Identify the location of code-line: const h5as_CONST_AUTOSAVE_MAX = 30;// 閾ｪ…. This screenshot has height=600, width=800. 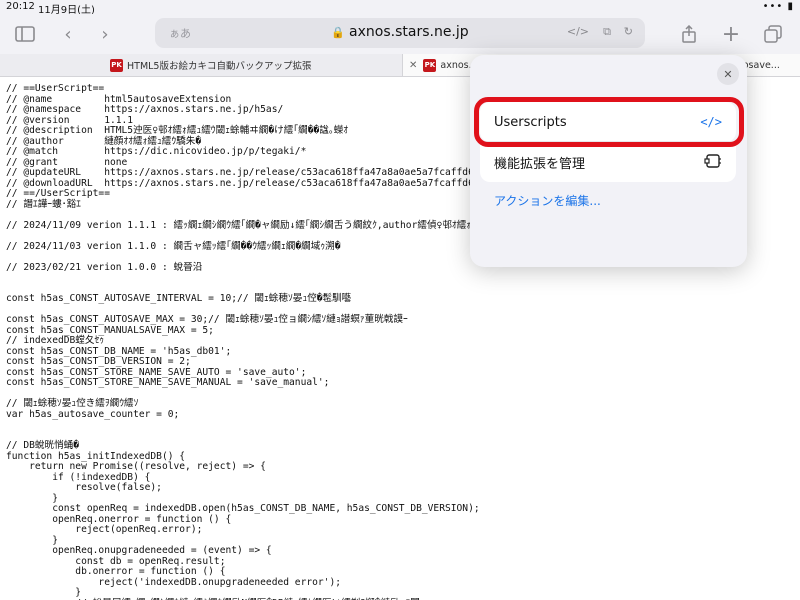
(207, 319).